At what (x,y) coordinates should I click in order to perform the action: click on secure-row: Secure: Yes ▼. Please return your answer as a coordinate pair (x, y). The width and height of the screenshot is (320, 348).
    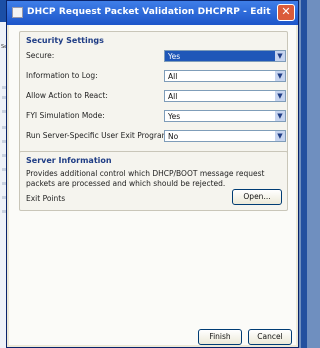
    Looking at the image, I should click on (156, 56).